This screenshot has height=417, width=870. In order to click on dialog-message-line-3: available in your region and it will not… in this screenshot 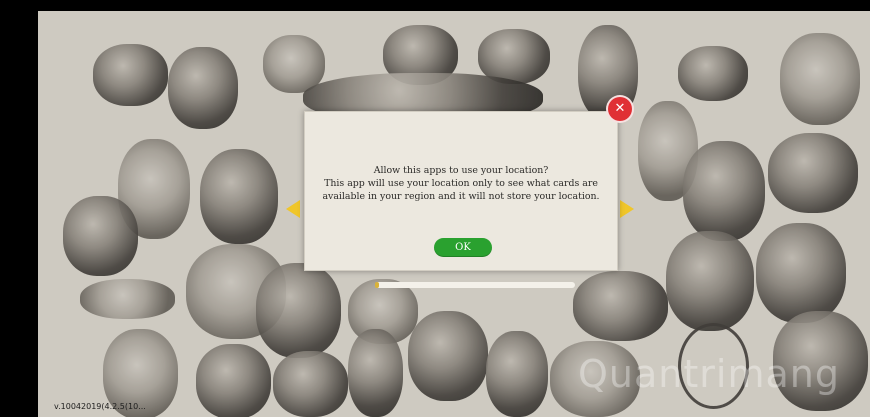, I will do `click(461, 196)`.